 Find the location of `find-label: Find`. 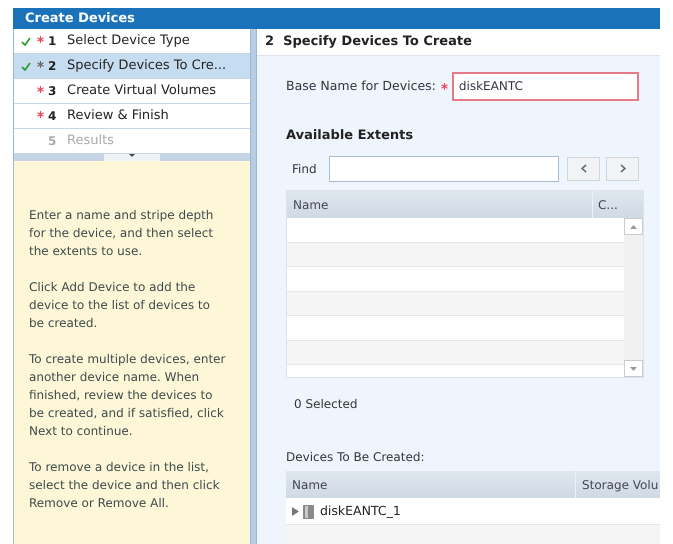

find-label: Find is located at coordinates (304, 169).